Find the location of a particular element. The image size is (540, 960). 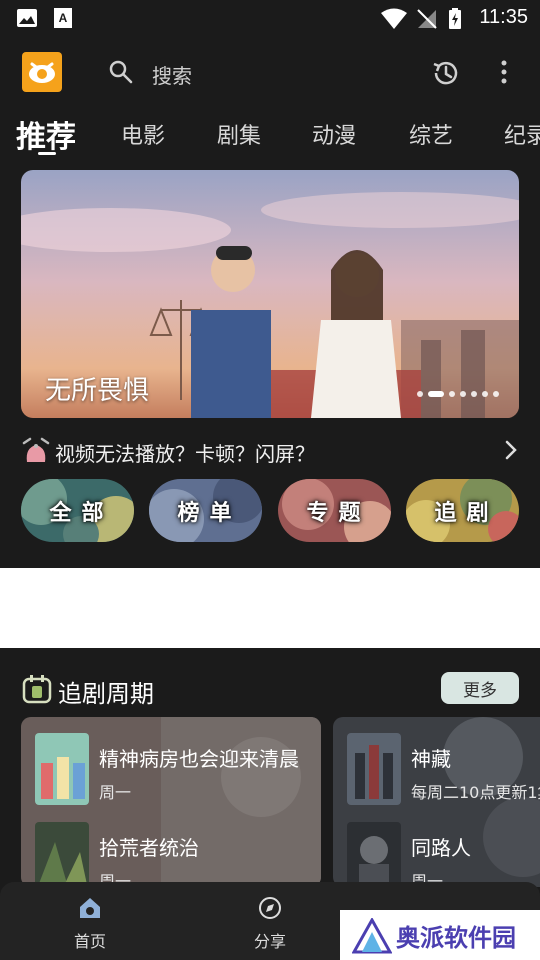

show-title: 拾荒者统治 is located at coordinates (149, 848).